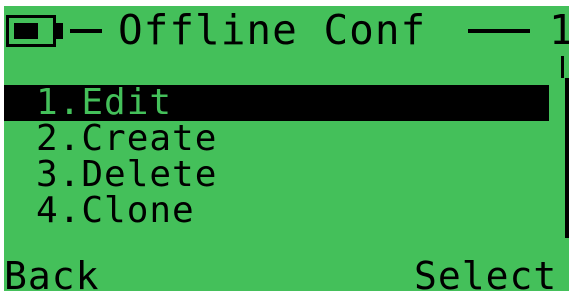 The width and height of the screenshot is (569, 291). What do you see at coordinates (276, 211) in the screenshot?
I see `menu-item-clone: 4.Clone` at bounding box center [276, 211].